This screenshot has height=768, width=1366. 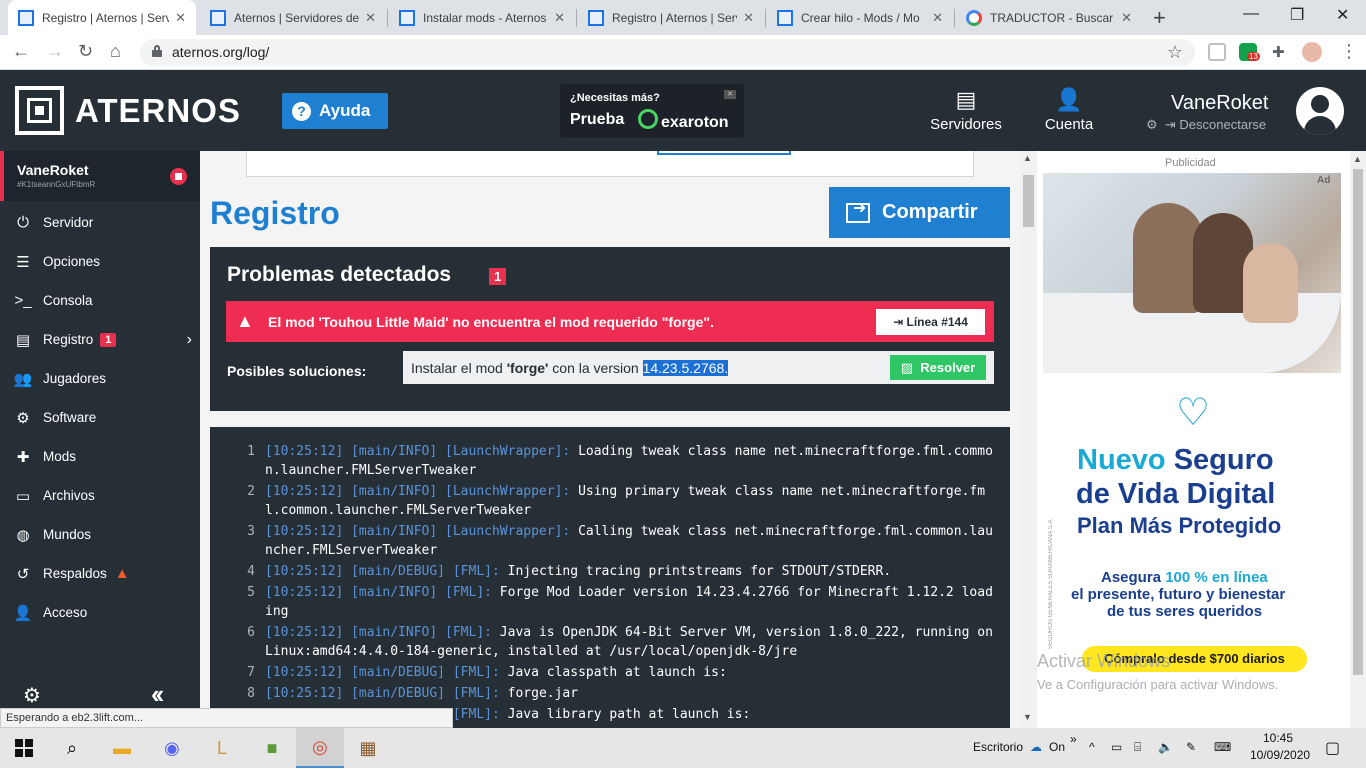 What do you see at coordinates (1249, 52) in the screenshot?
I see `shield-extension-icon: 13` at bounding box center [1249, 52].